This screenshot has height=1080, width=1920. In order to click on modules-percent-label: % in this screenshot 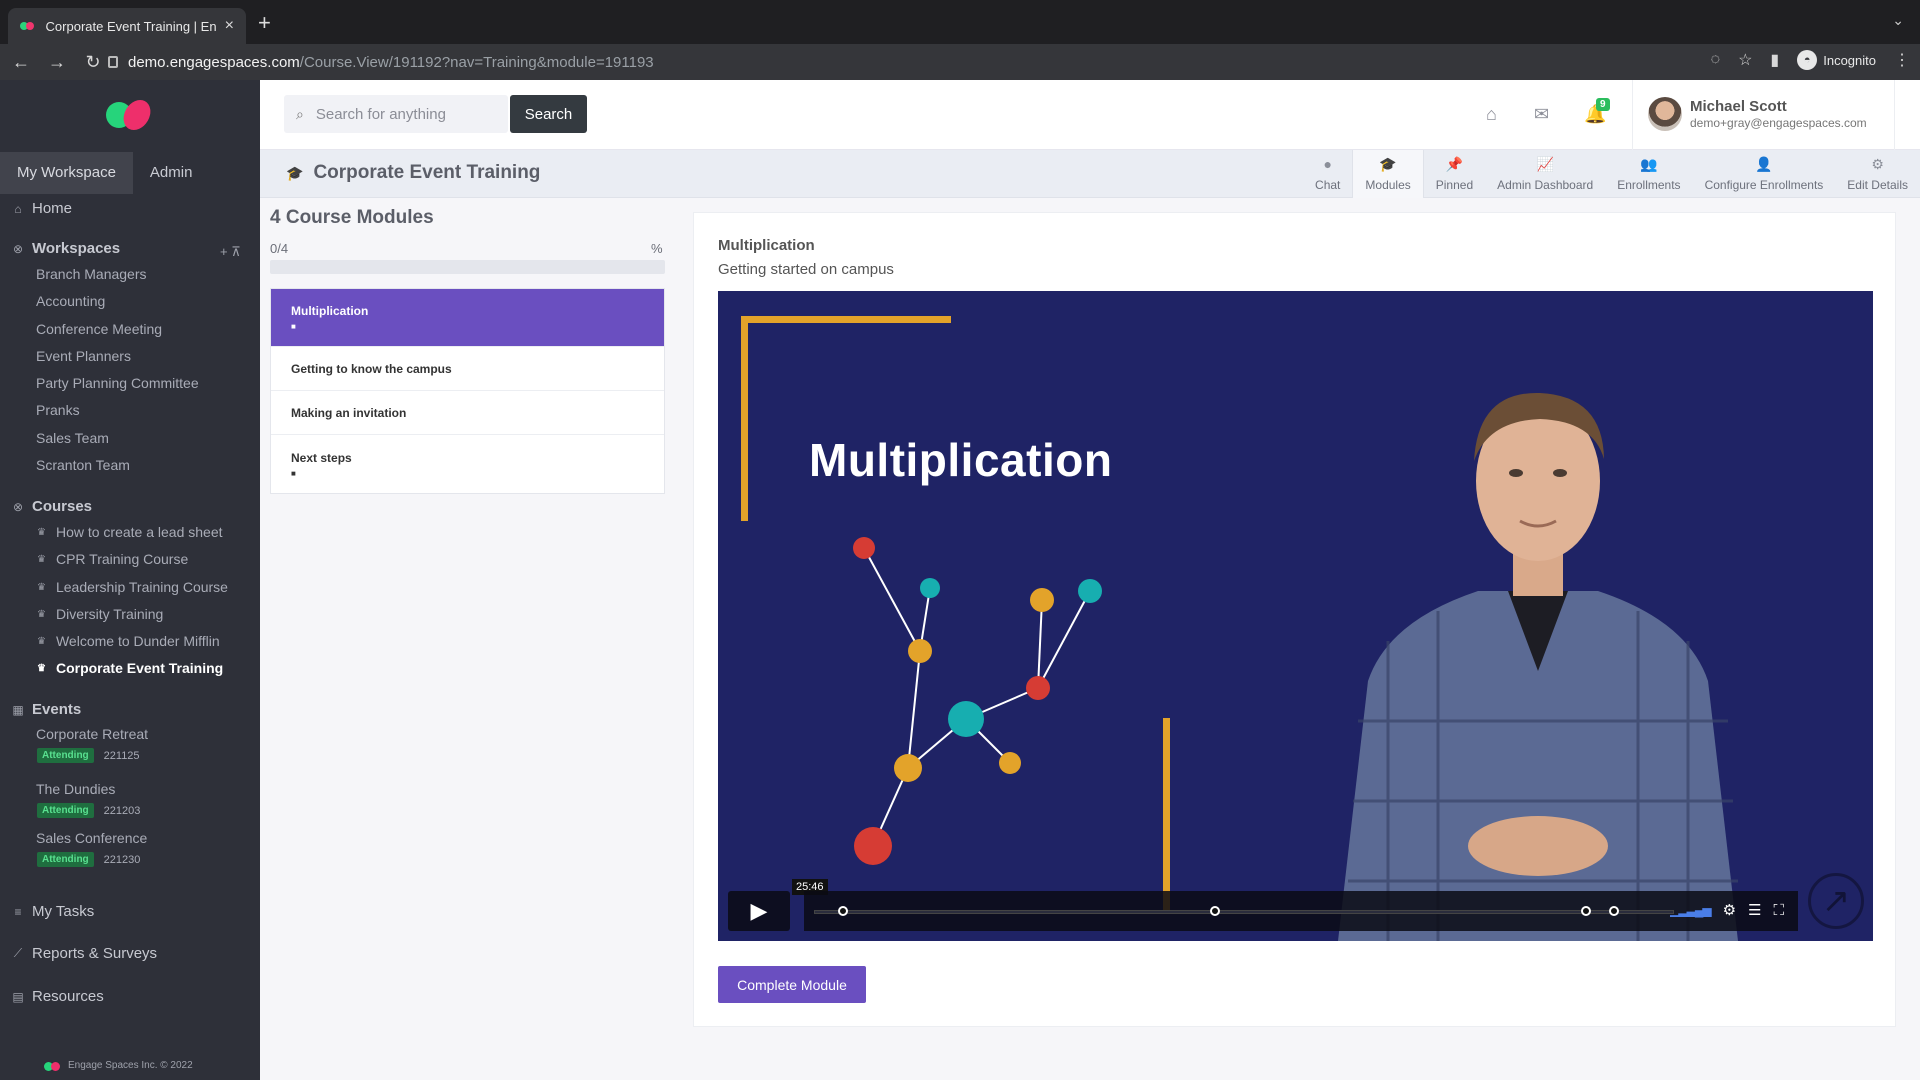, I will do `click(657, 248)`.